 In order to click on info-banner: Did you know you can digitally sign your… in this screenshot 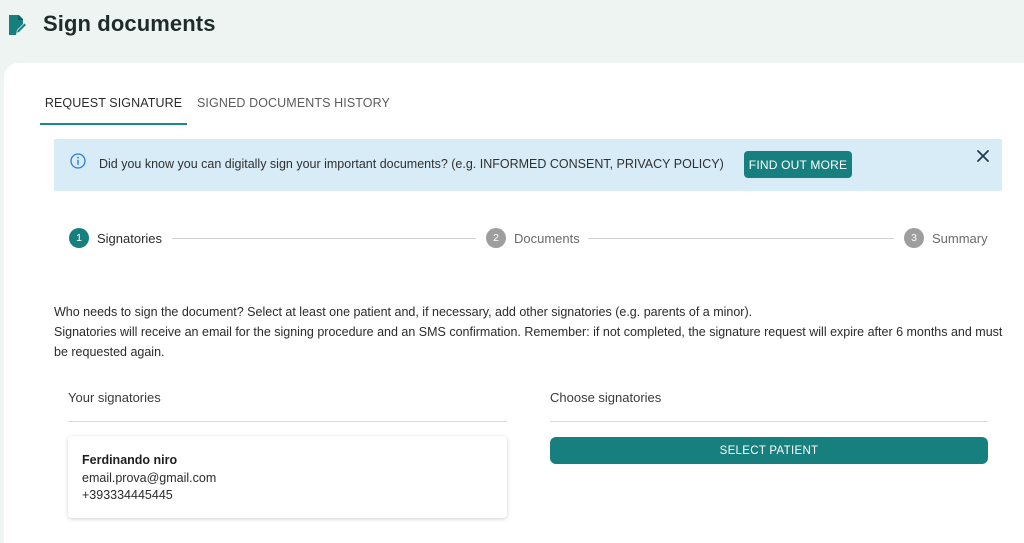, I will do `click(528, 165)`.